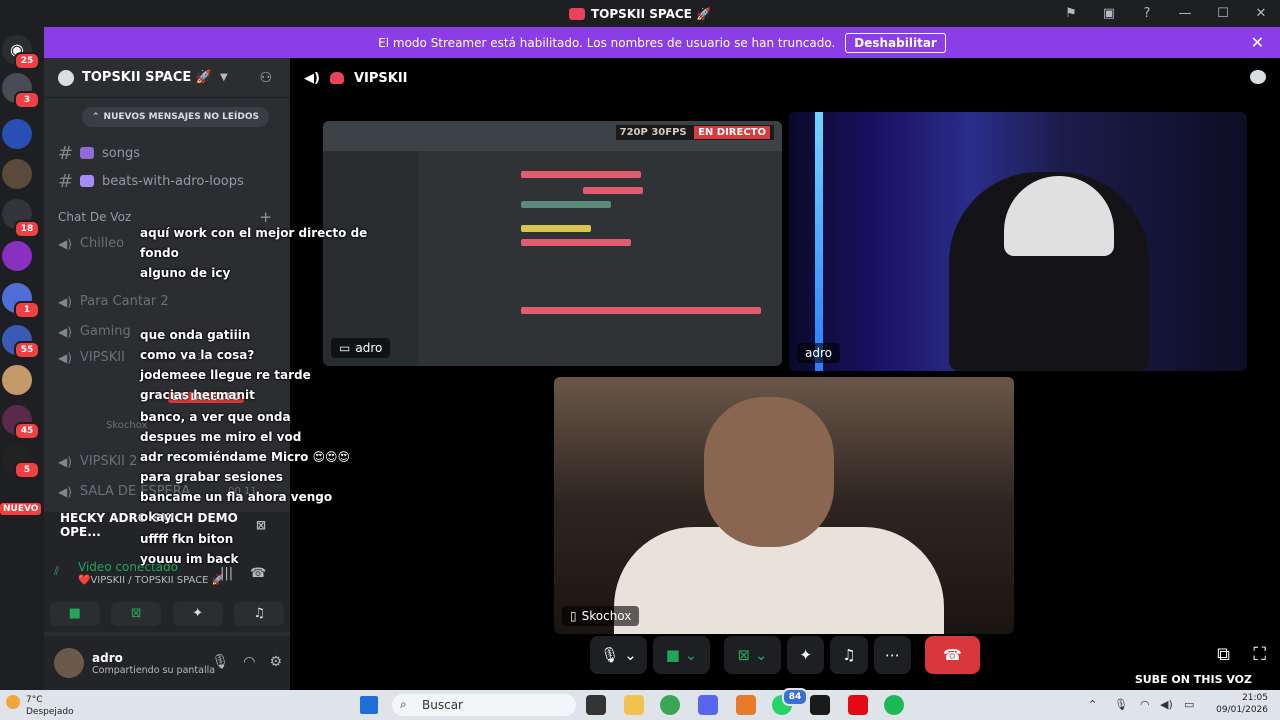  I want to click on chat-text: despues me miro el vod, so click(221, 437).